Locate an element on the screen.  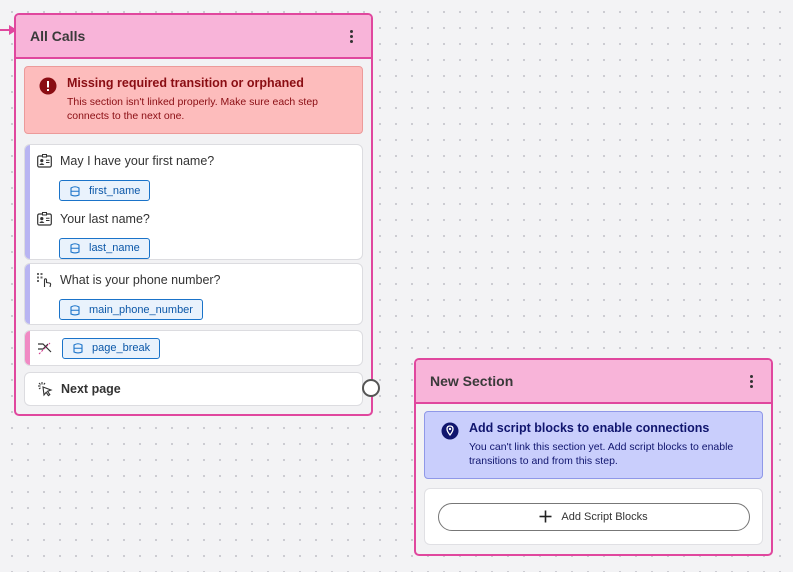
next-page-label: Next page is located at coordinates (91, 389).